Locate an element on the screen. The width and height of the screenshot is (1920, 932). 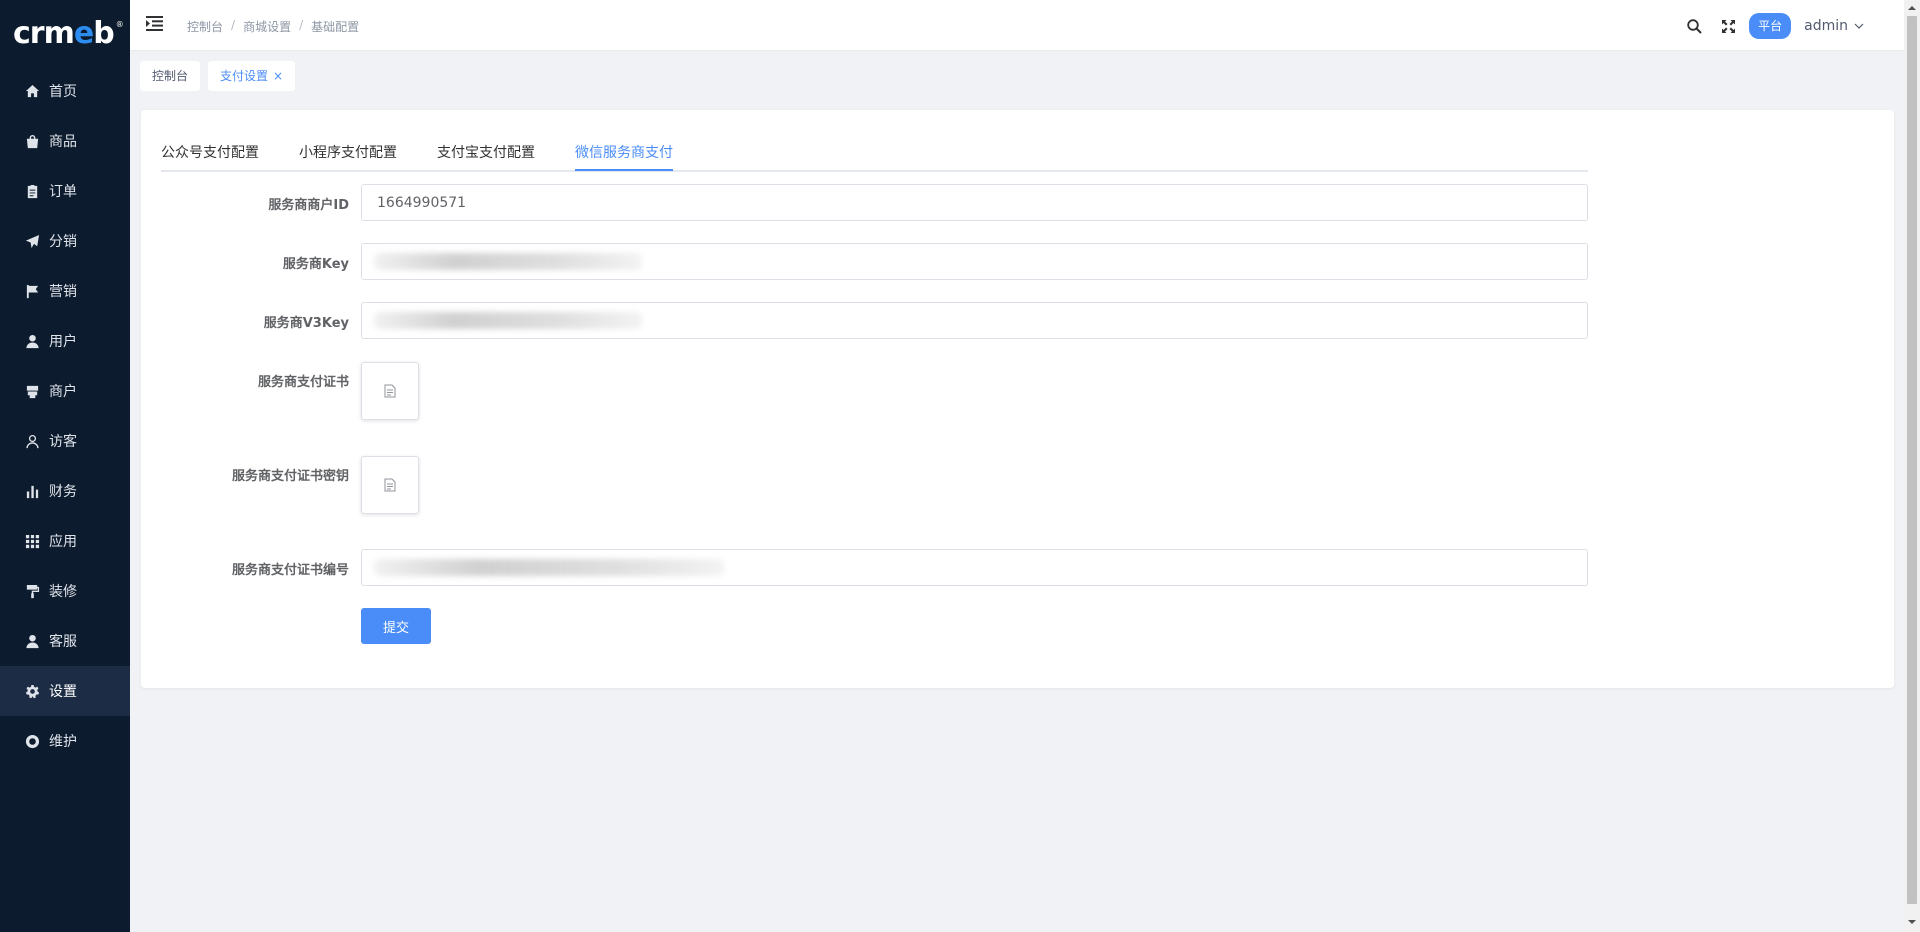
sidebar-item-label: 商品 is located at coordinates (63, 142).